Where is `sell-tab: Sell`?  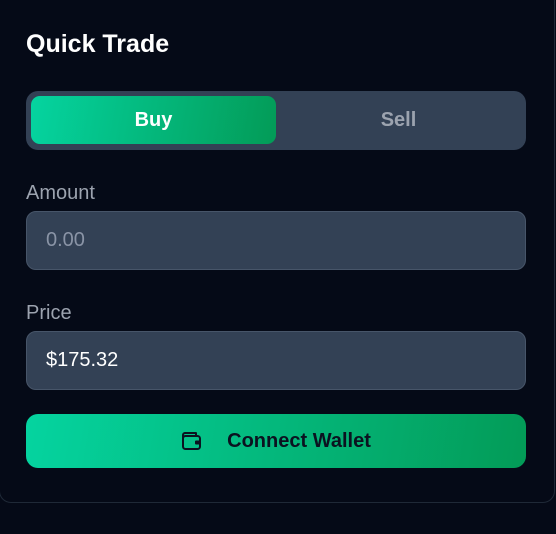
sell-tab: Sell is located at coordinates (398, 120).